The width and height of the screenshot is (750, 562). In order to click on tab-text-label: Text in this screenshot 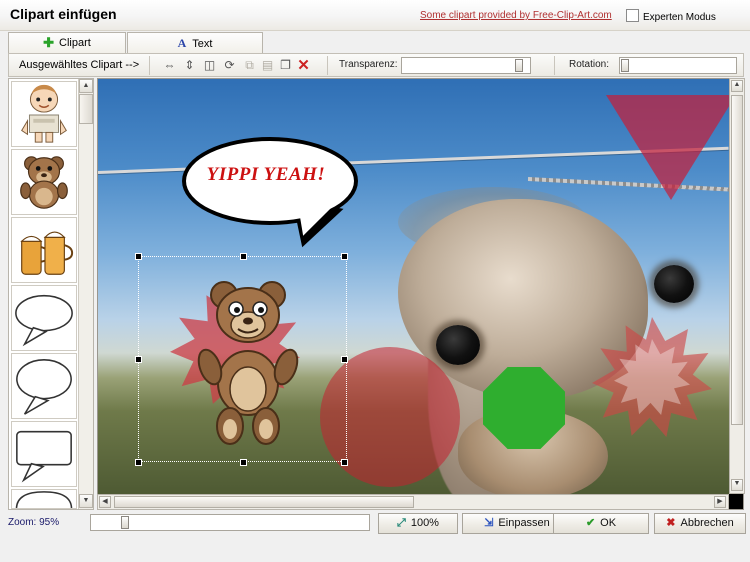, I will do `click(202, 44)`.